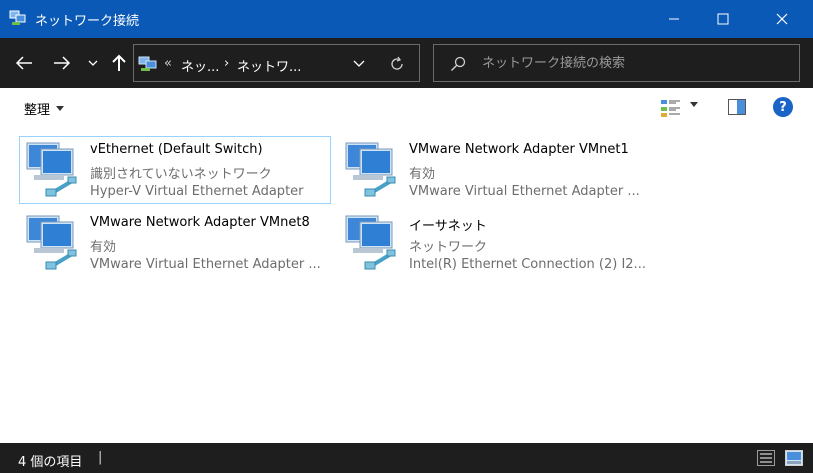 This screenshot has width=813, height=473. I want to click on organize-menu-button: 整理, so click(44, 108).